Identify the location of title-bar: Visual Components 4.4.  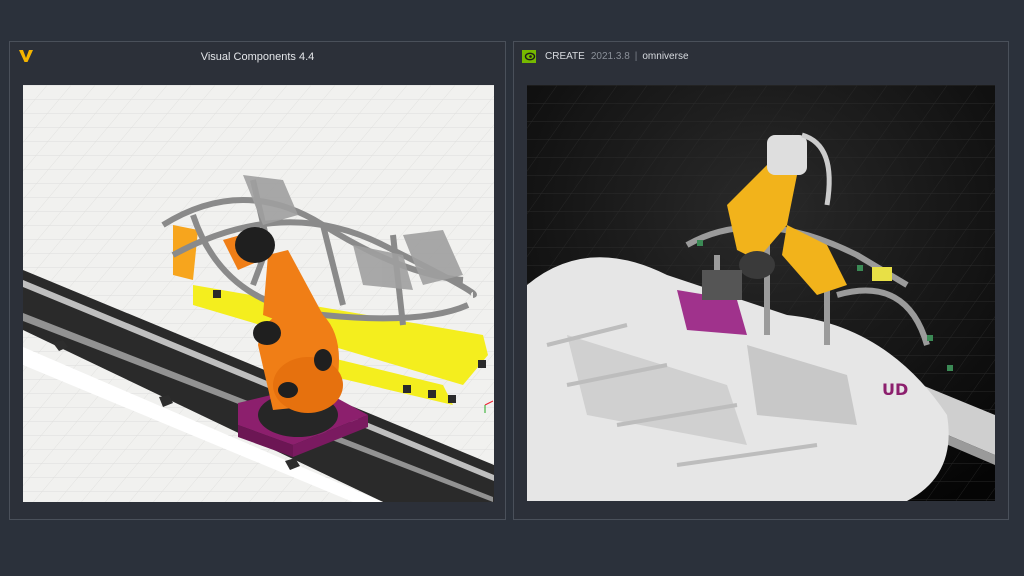
(257, 57).